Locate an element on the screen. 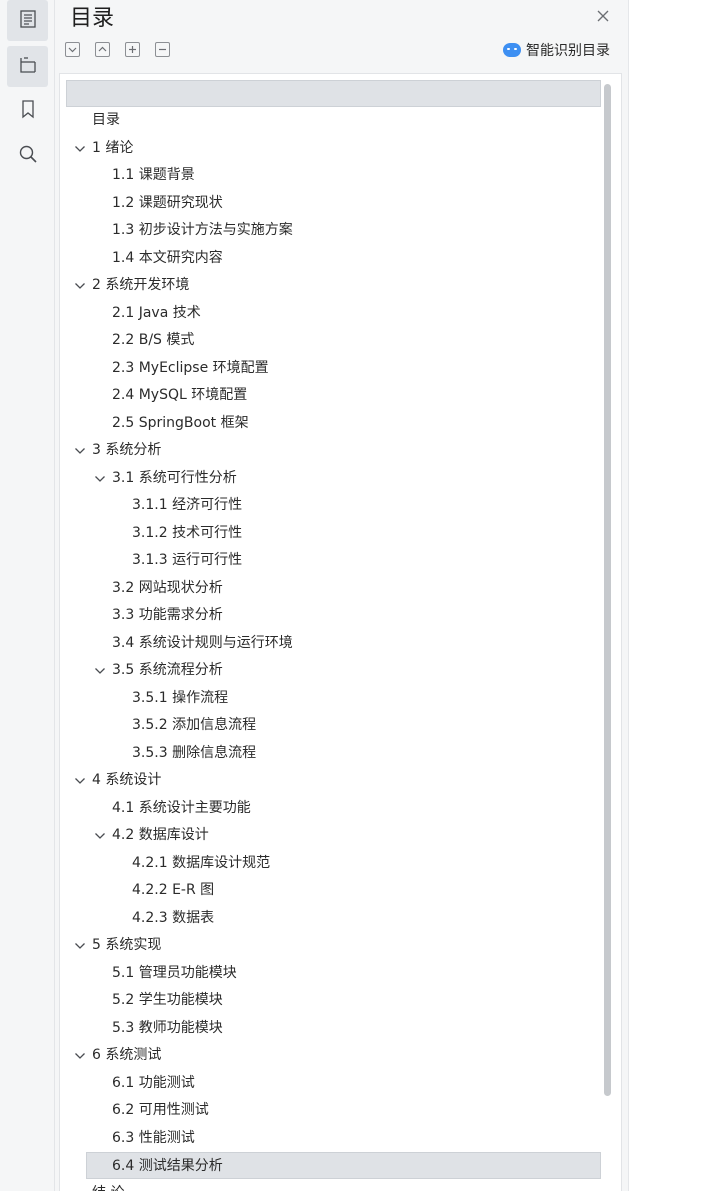 The image size is (725, 1191). page-list-icon is located at coordinates (28, 21).